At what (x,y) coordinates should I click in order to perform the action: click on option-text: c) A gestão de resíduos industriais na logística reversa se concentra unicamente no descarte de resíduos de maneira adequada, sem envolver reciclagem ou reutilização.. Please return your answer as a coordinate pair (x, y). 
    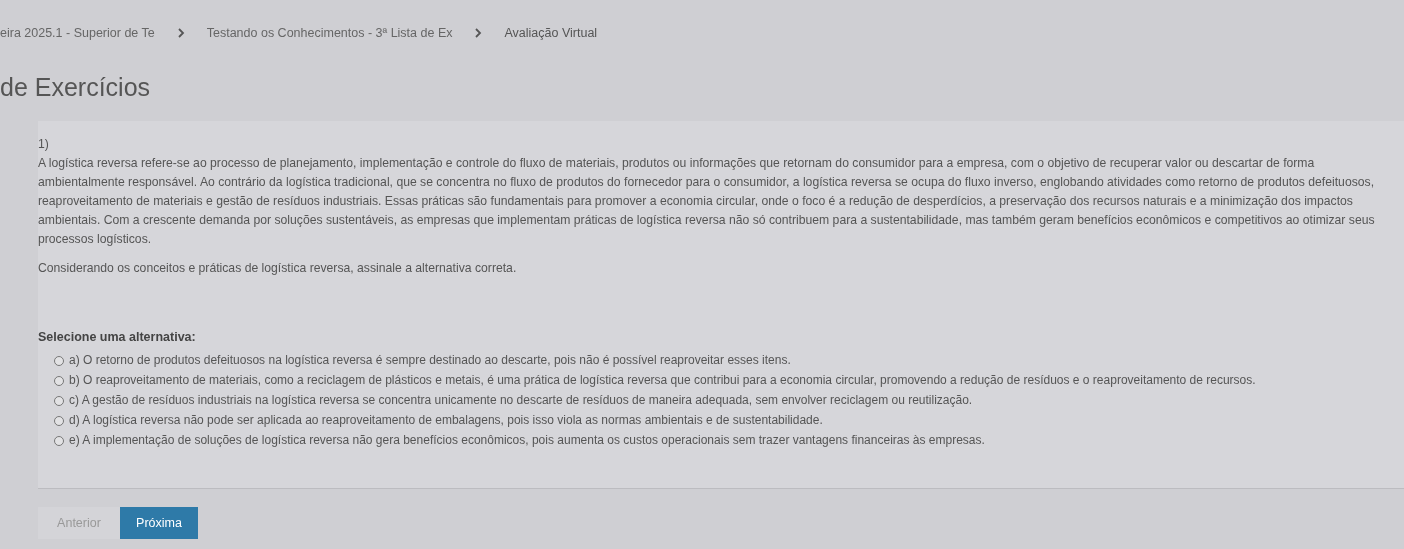
    Looking at the image, I should click on (521, 400).